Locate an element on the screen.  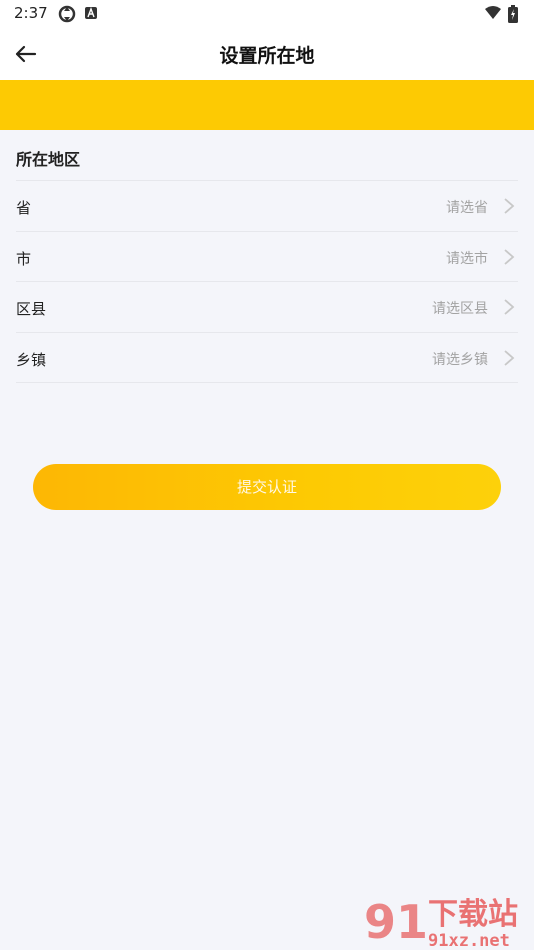
row-label: 乡镇 is located at coordinates (31, 360).